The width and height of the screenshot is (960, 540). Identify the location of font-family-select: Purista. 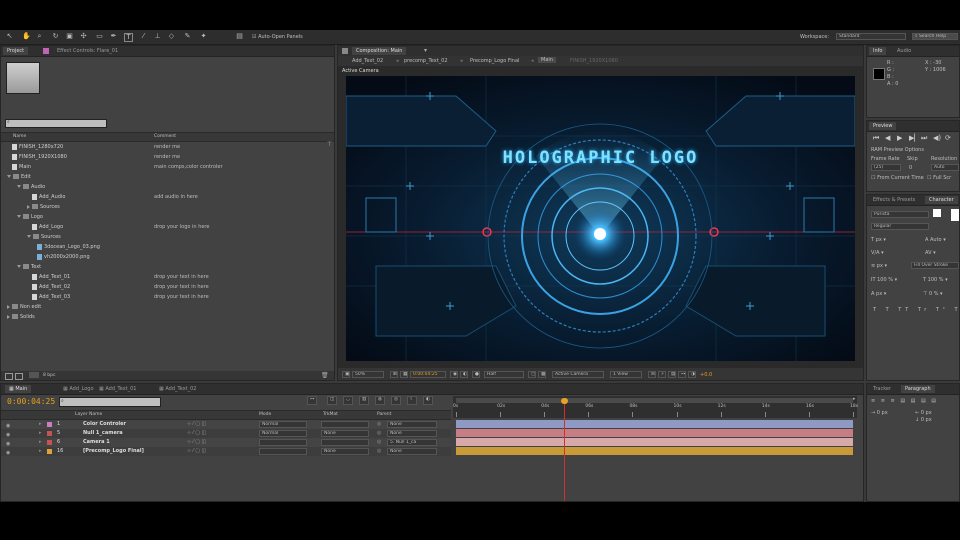
(900, 214).